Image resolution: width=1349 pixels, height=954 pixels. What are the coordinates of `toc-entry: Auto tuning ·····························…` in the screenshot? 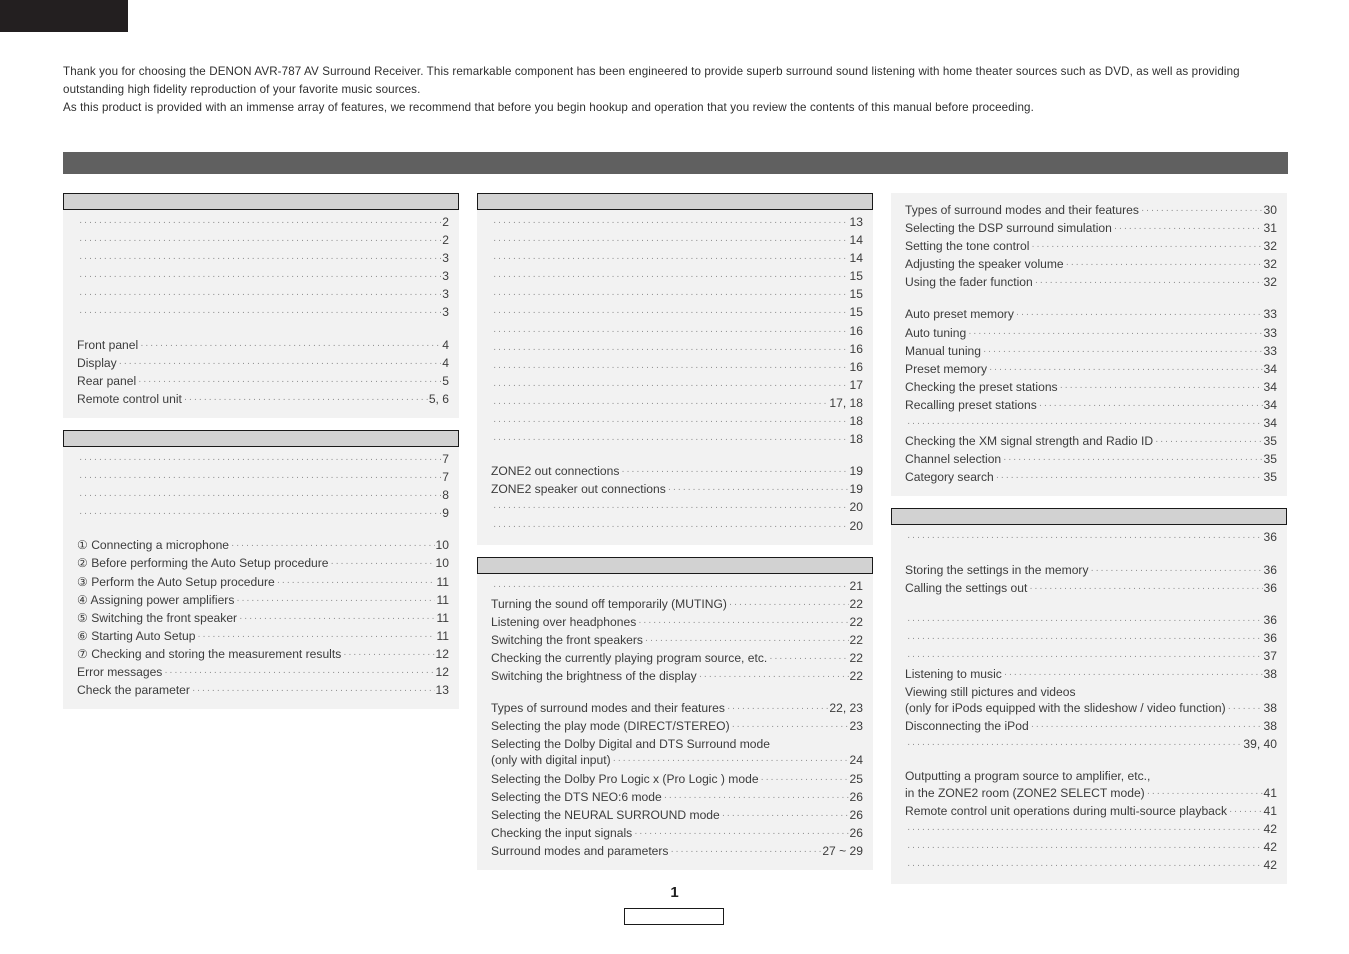 It's located at (1091, 334).